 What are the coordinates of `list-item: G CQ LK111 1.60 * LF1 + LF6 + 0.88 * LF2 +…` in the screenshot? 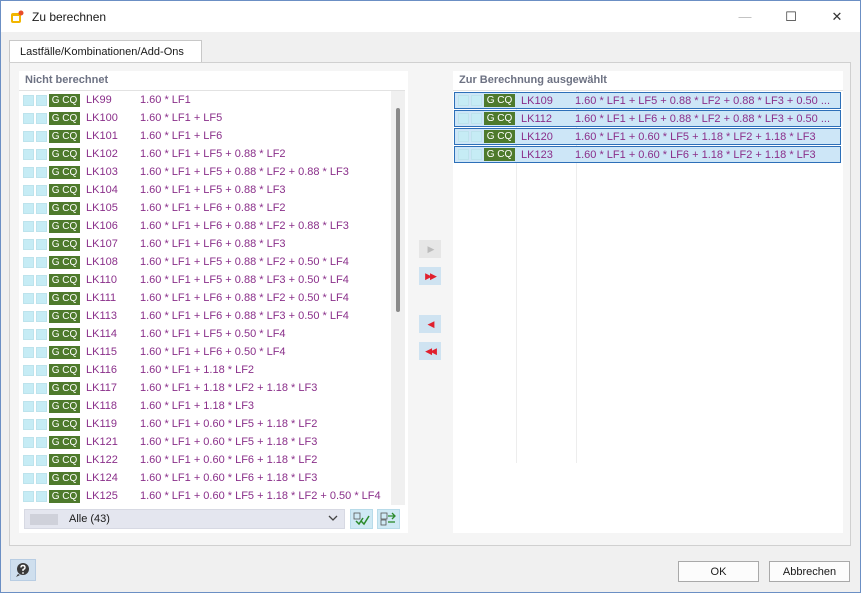 It's located at (205, 298).